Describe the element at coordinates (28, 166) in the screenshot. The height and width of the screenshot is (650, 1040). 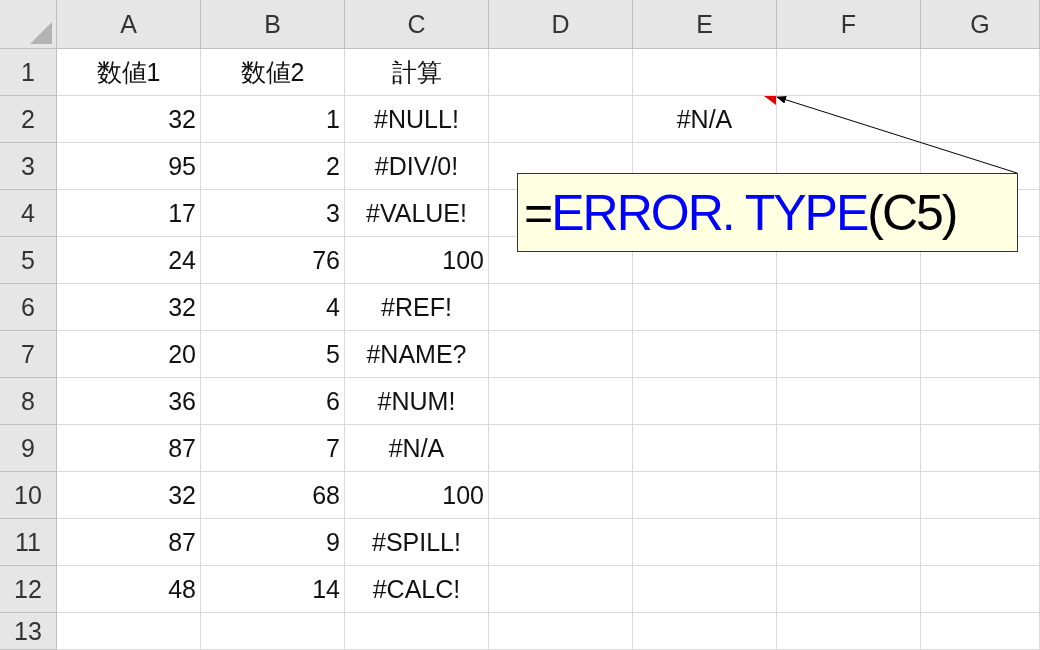
I see `row-header: 3` at that location.